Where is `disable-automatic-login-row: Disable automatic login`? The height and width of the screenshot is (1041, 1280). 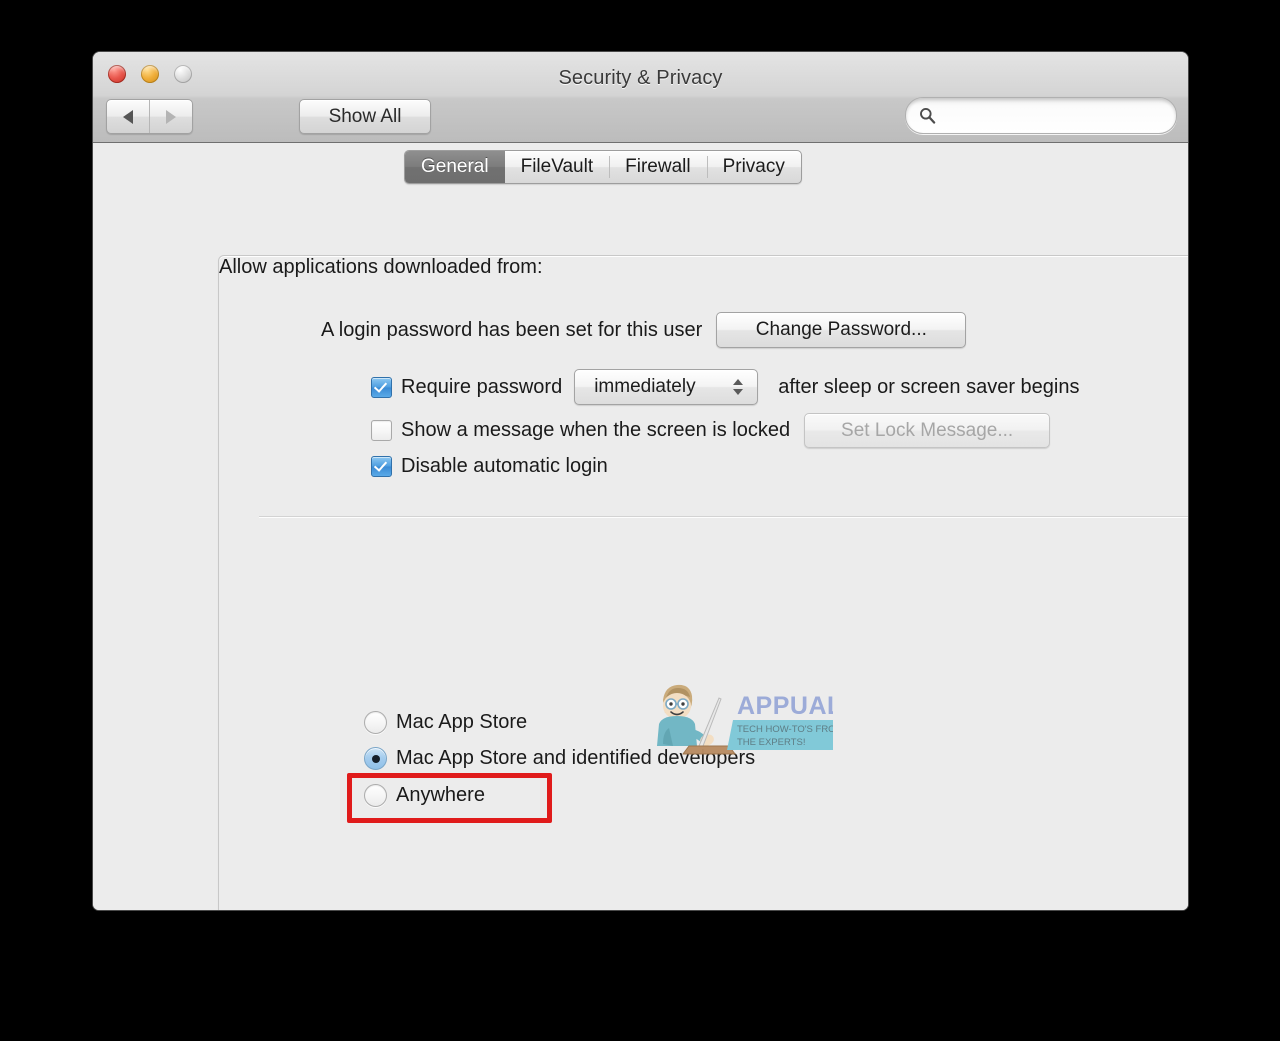 disable-automatic-login-row: Disable automatic login is located at coordinates (489, 466).